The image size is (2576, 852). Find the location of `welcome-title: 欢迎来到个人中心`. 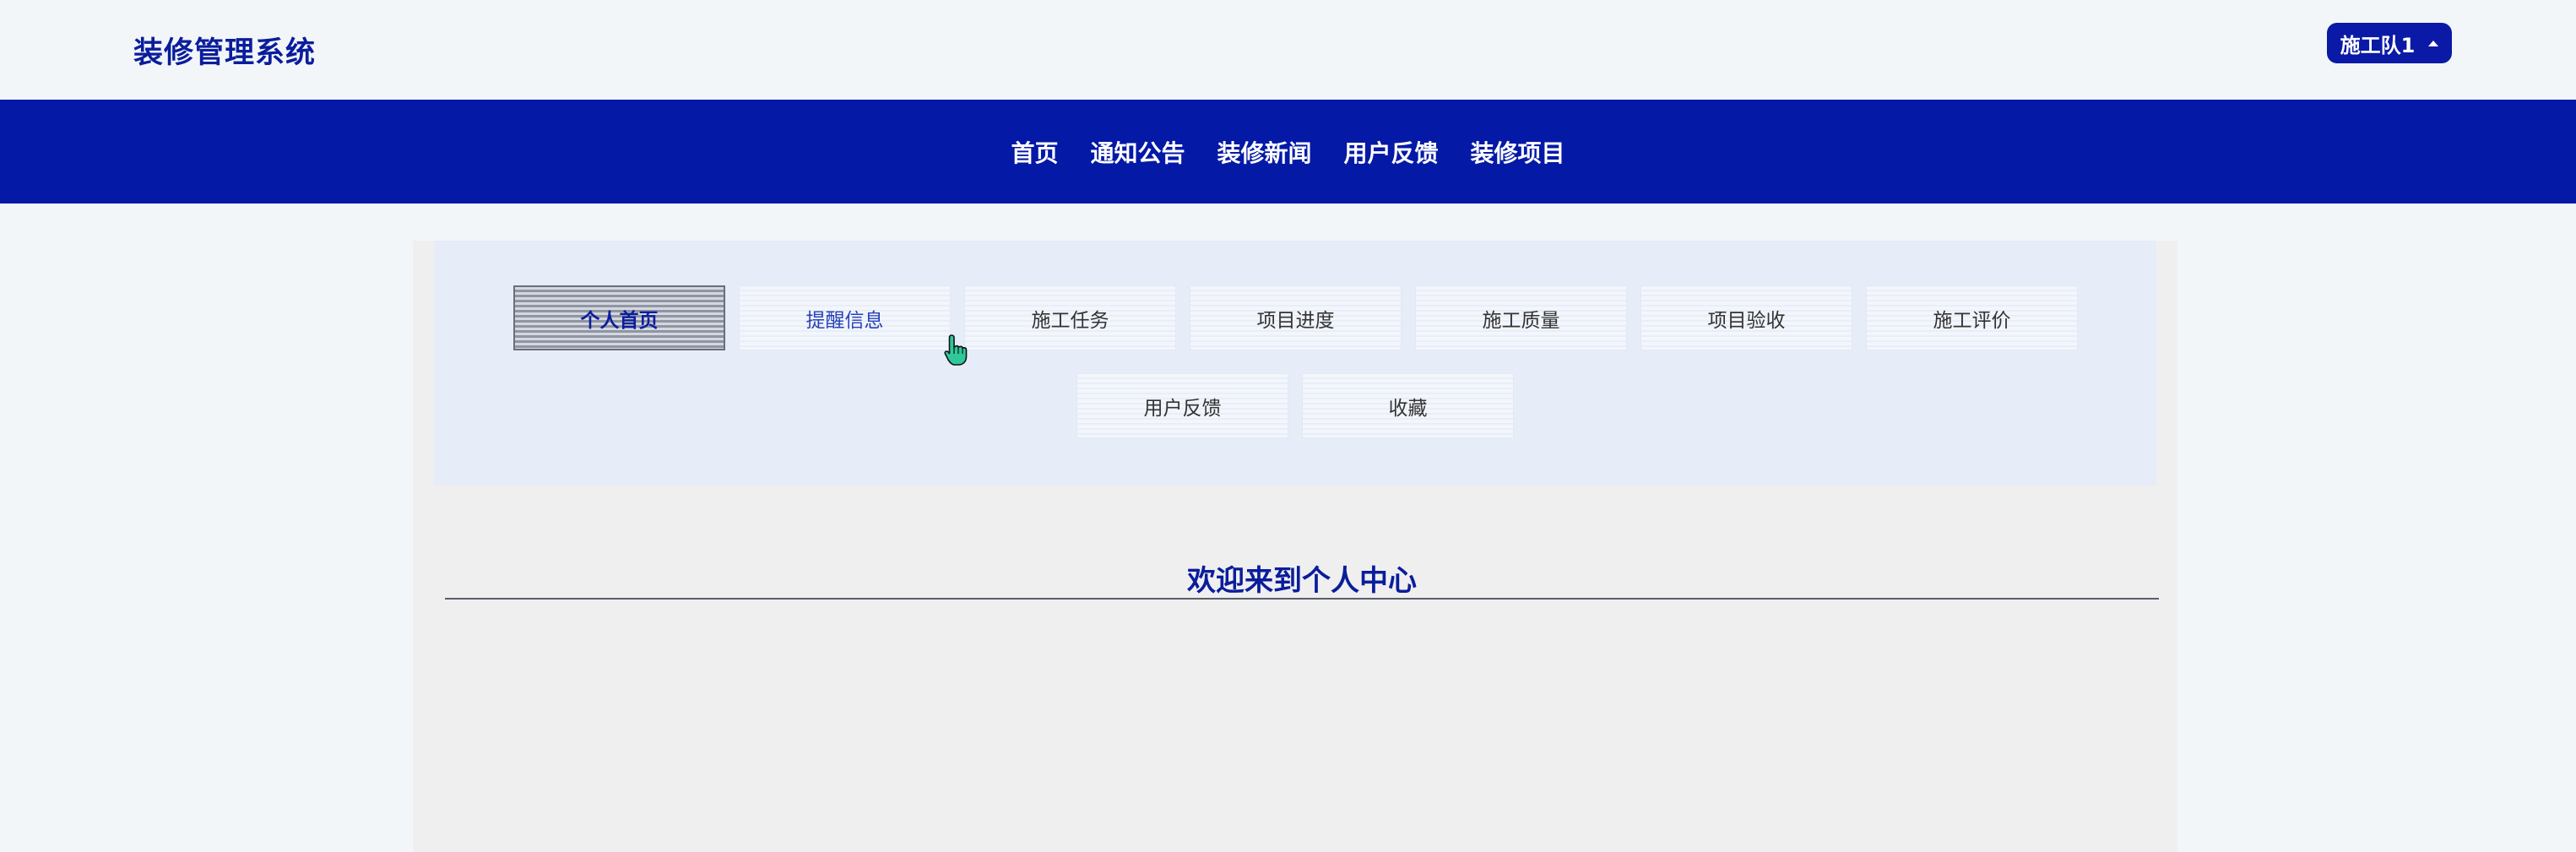

welcome-title: 欢迎来到个人中心 is located at coordinates (1302, 581).